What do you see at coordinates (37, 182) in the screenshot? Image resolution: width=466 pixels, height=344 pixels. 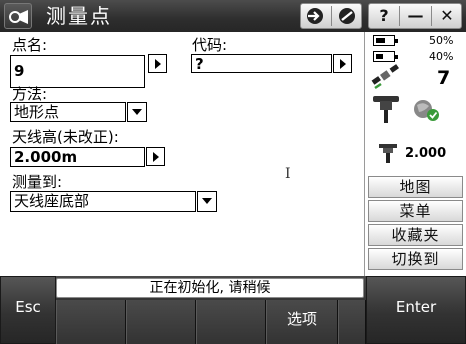 I see `measure-to-label: 测量到:` at bounding box center [37, 182].